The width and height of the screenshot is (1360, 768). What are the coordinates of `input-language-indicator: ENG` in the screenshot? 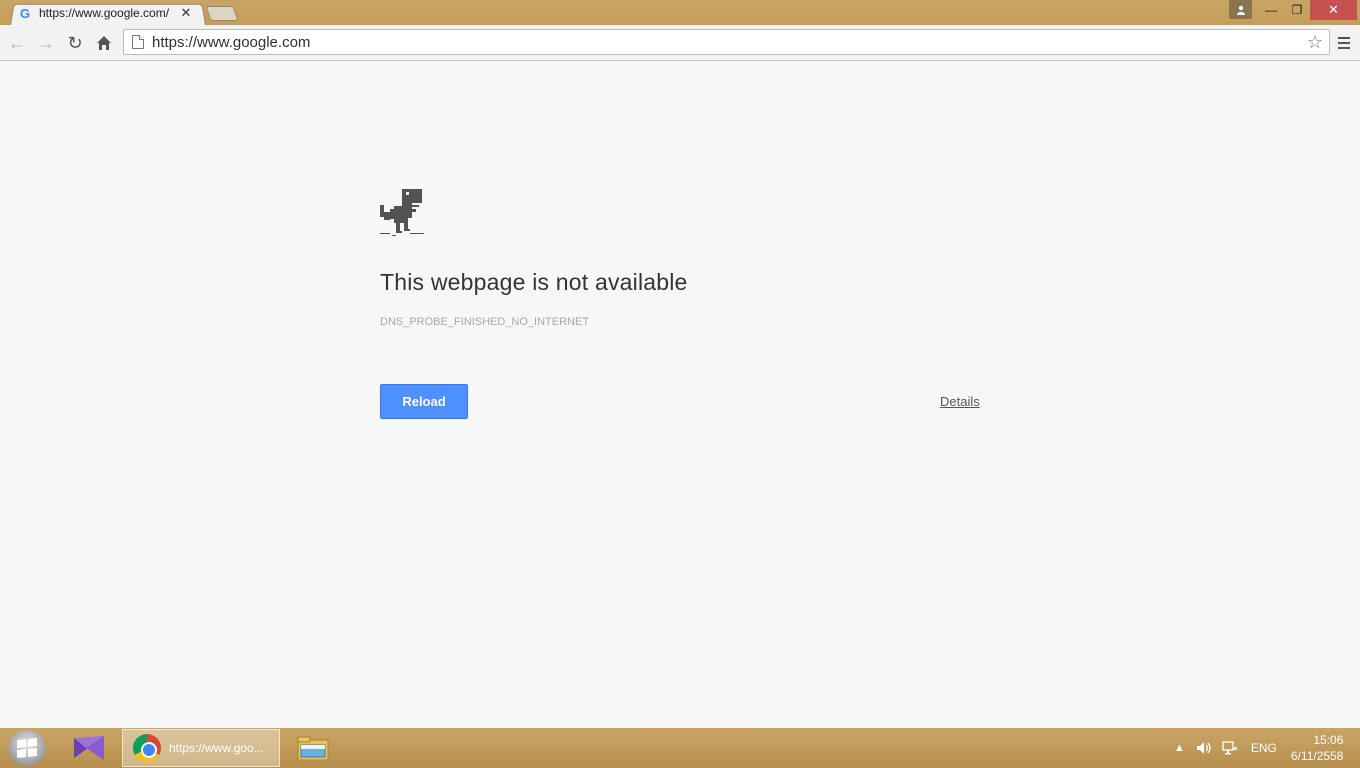 It's located at (1264, 748).